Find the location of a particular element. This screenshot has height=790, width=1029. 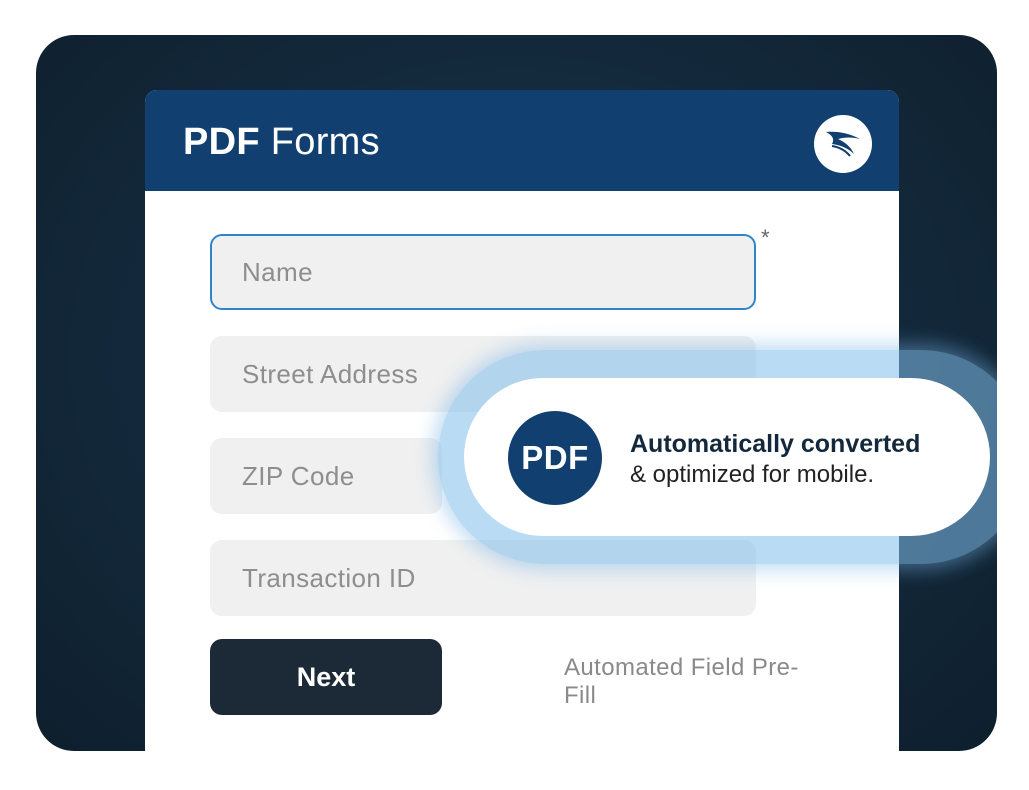

paper-plane-icon is located at coordinates (843, 144).